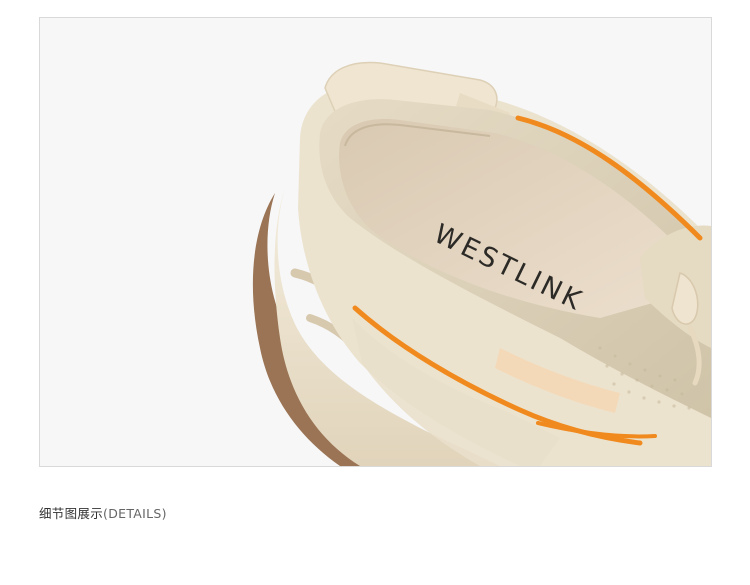  What do you see at coordinates (135, 513) in the screenshot?
I see `caption-en: (DETAILS)` at bounding box center [135, 513].